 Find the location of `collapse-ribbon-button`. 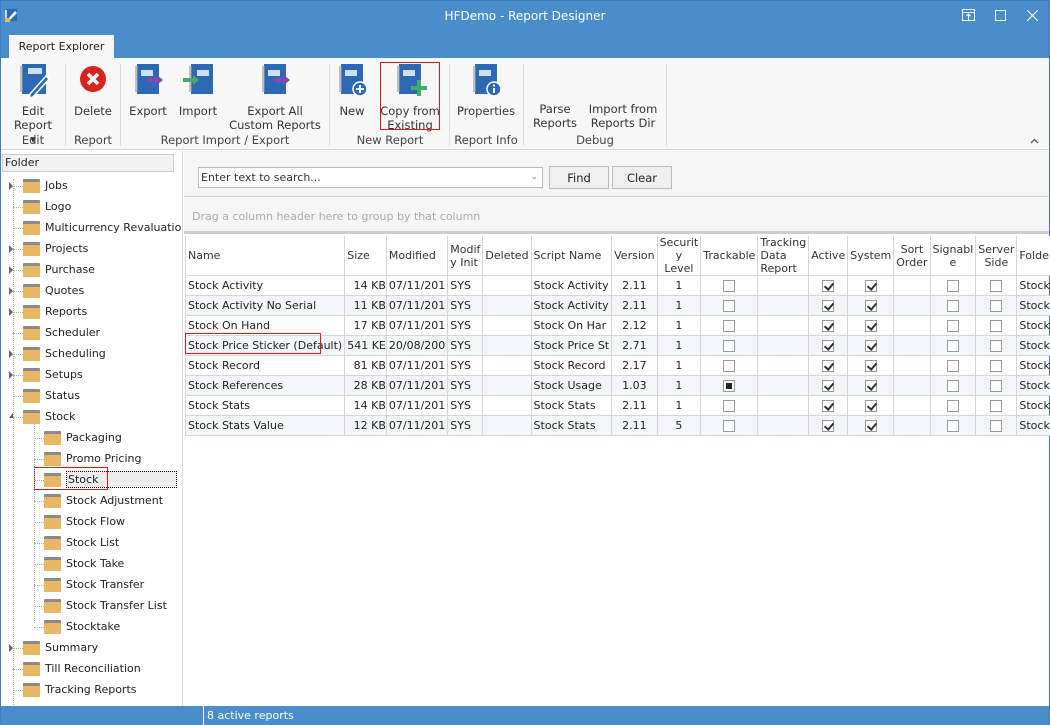

collapse-ribbon-button is located at coordinates (1034, 141).